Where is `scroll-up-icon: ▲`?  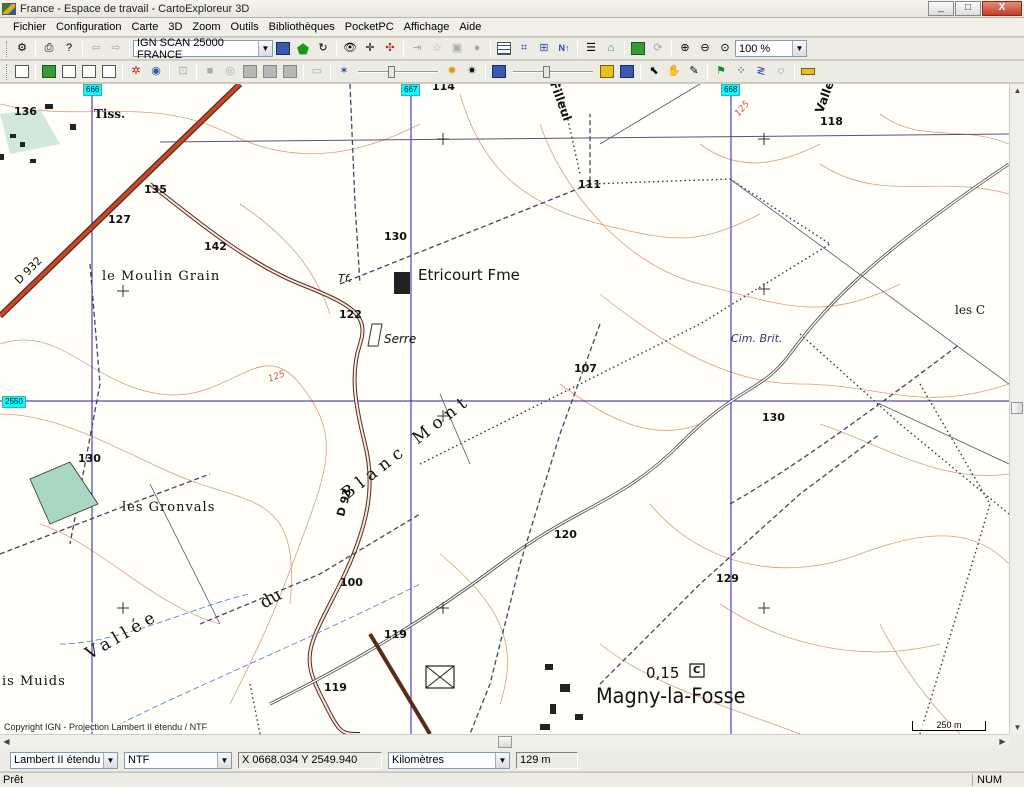
scroll-up-icon: ▲ is located at coordinates (1017, 90).